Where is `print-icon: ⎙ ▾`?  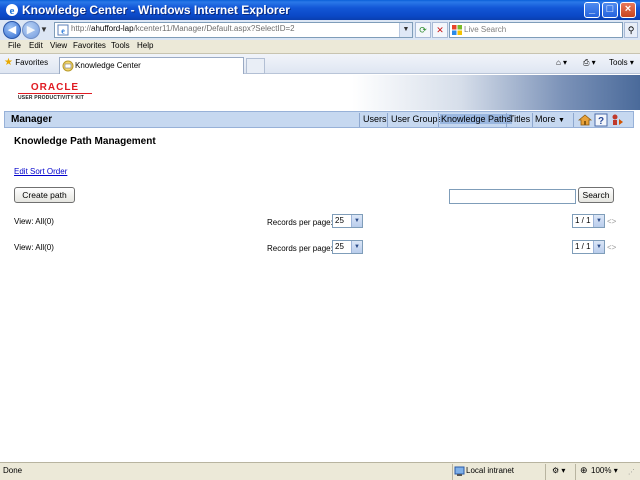 print-icon: ⎙ ▾ is located at coordinates (589, 63).